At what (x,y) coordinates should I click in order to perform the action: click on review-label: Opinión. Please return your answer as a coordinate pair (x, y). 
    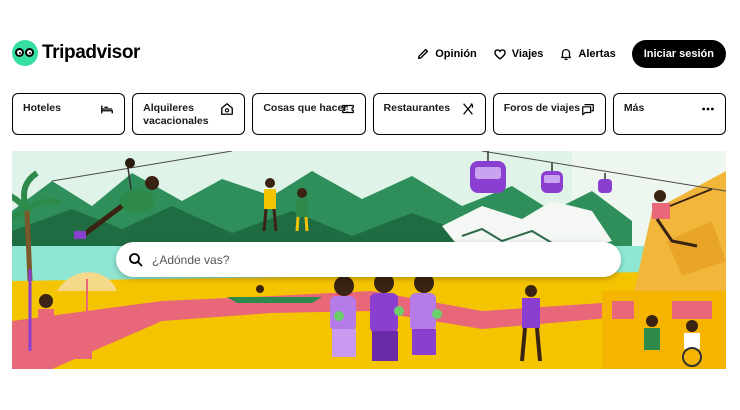
    Looking at the image, I should click on (456, 54).